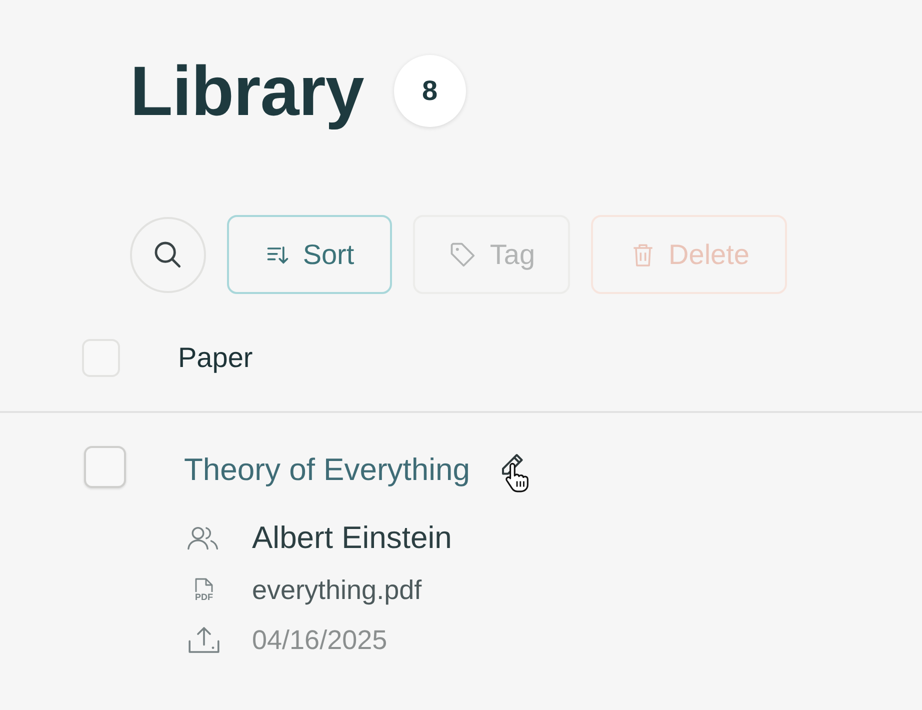  Describe the element at coordinates (215, 358) in the screenshot. I see `column-header: Paper` at that location.